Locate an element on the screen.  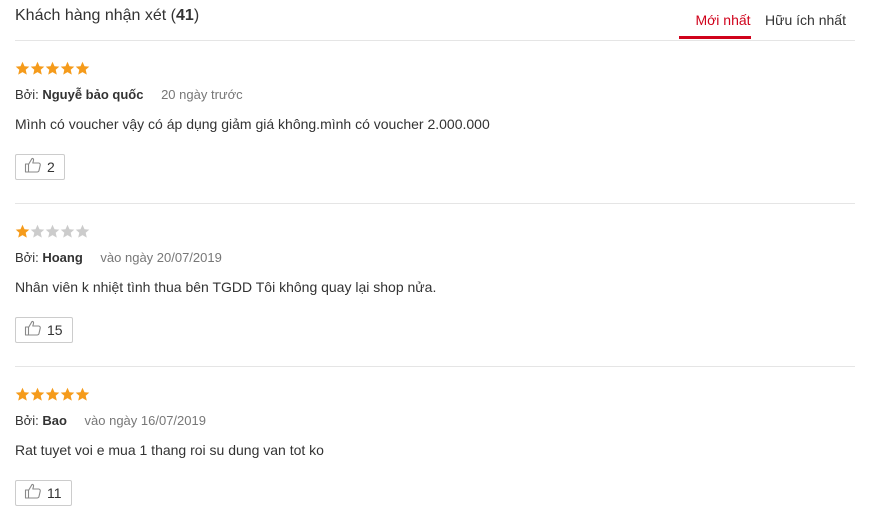
review-author: Nguyễ bảo quốc is located at coordinates (93, 94).